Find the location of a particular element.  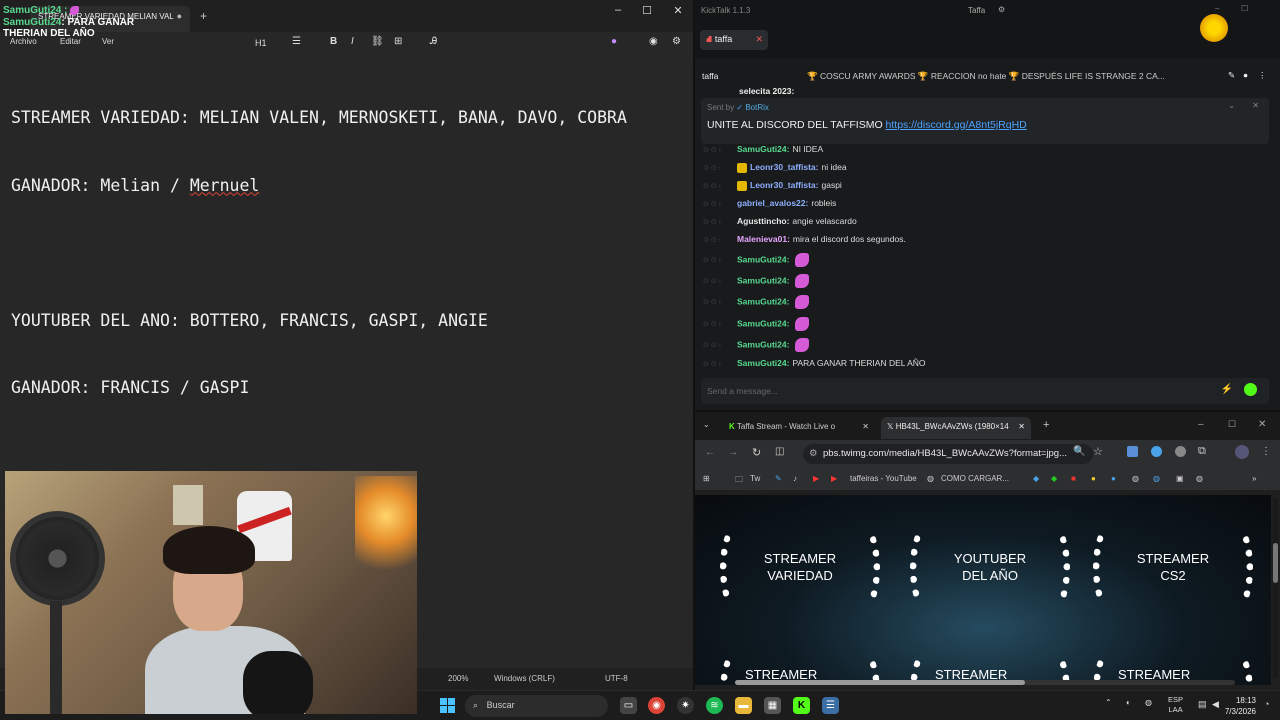

tray-app-icon: ◐ is located at coordinates (1128, 702).